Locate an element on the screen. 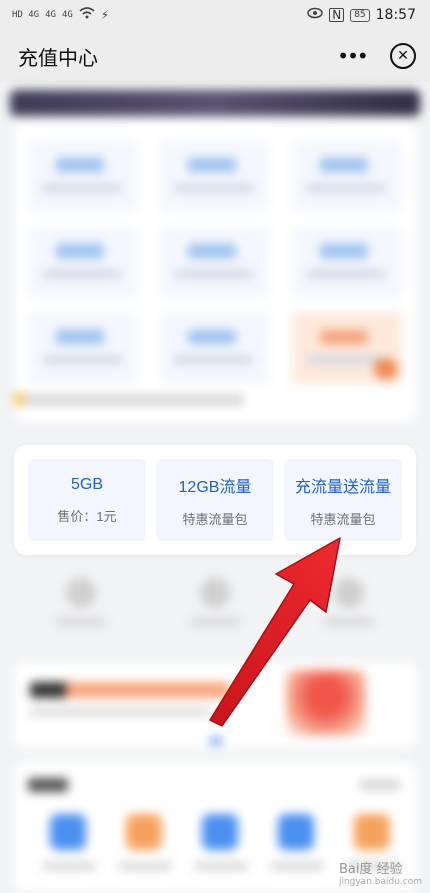 This screenshot has width=430, height=893. miniprogram-capsule: ••• ✕ is located at coordinates (372, 56).